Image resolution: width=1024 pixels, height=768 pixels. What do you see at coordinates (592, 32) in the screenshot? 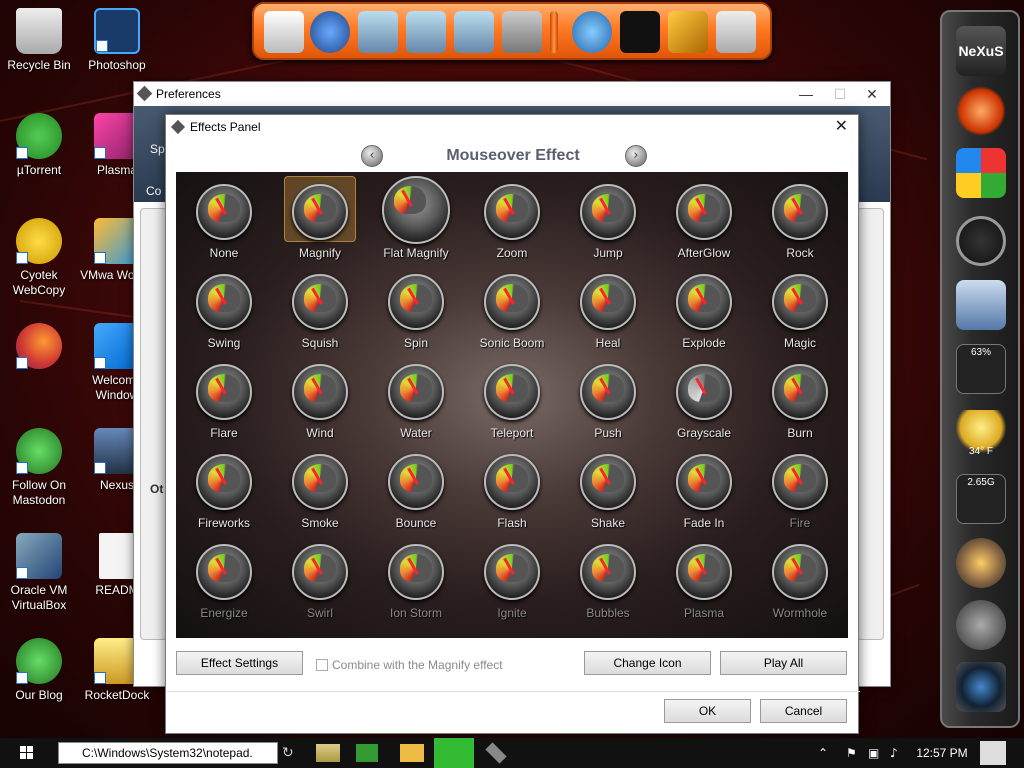
I see `internet-globe-icon` at bounding box center [592, 32].